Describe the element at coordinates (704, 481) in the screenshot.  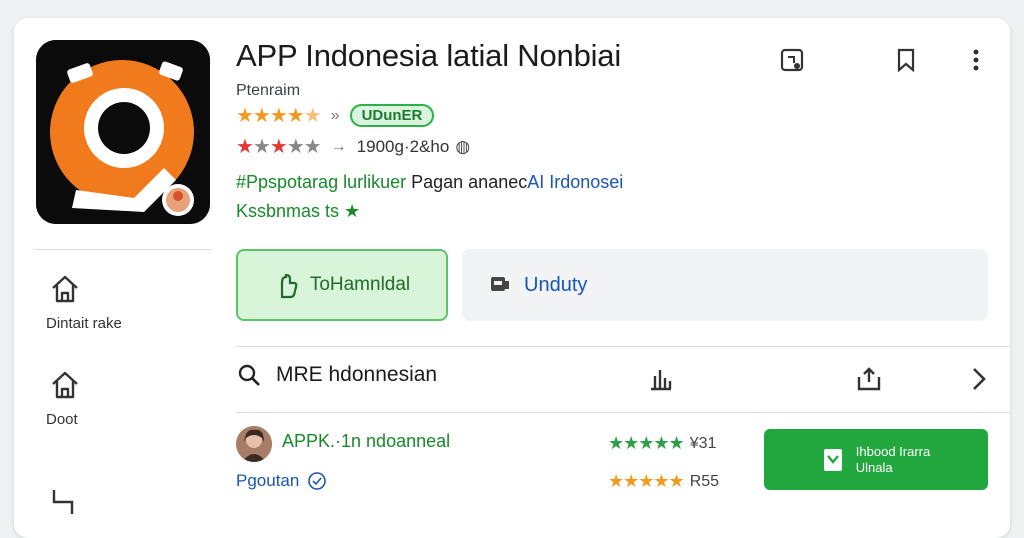
I see `rating-count: R55` at that location.